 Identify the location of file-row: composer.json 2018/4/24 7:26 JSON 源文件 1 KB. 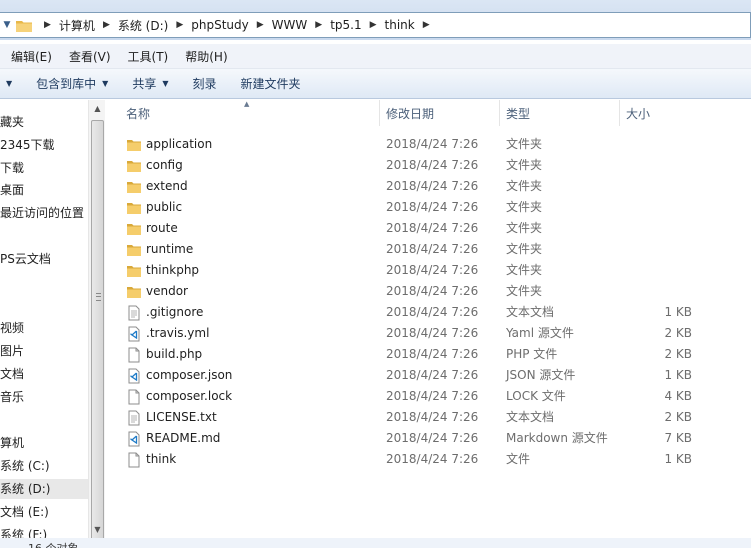
(428, 375).